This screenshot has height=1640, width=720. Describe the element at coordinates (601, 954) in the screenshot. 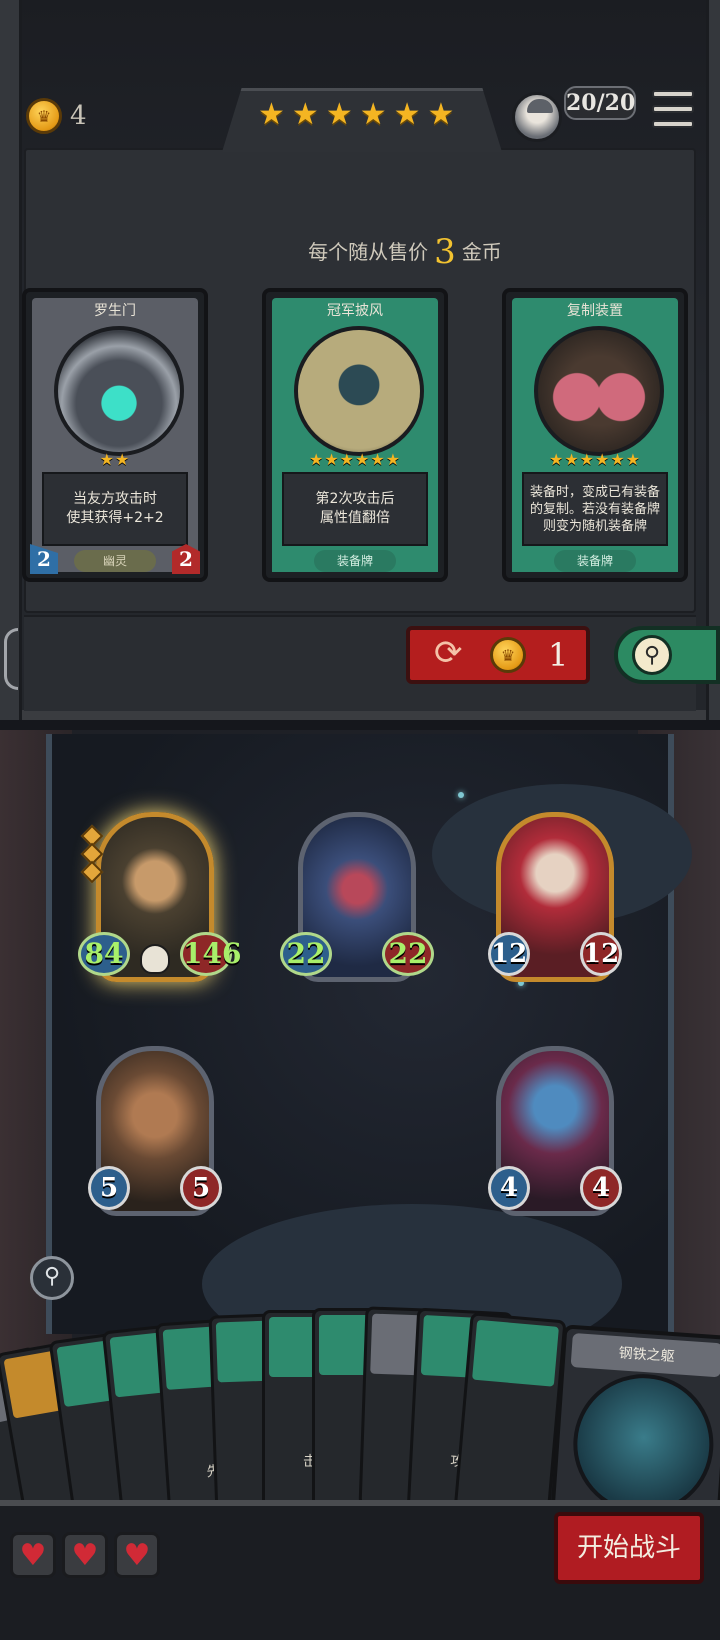

I see `health-stat: 12` at that location.